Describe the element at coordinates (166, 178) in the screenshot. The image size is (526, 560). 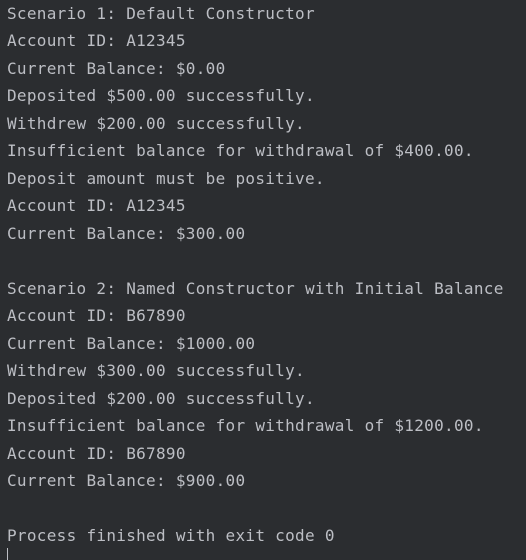
I see `console-line: Deposit amount must be positive.` at that location.